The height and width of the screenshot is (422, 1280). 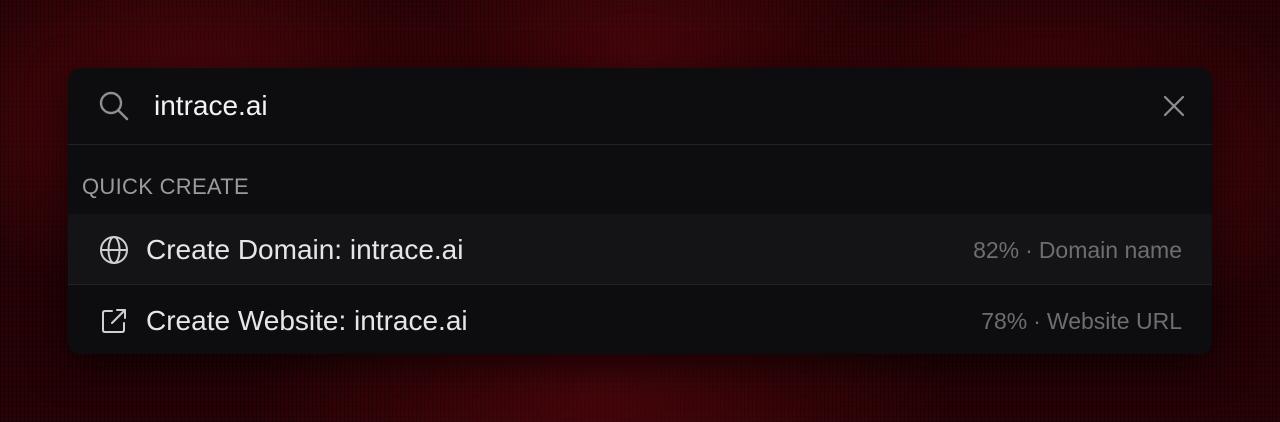 What do you see at coordinates (305, 249) in the screenshot?
I see `item-label: Create Domain: intrace.ai` at bounding box center [305, 249].